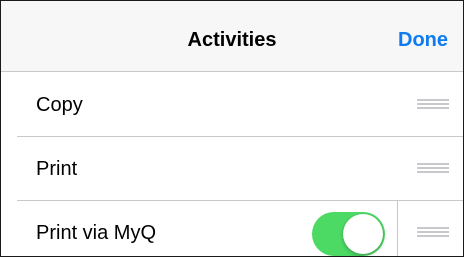  Describe the element at coordinates (57, 169) in the screenshot. I see `list-item-label: Print` at that location.